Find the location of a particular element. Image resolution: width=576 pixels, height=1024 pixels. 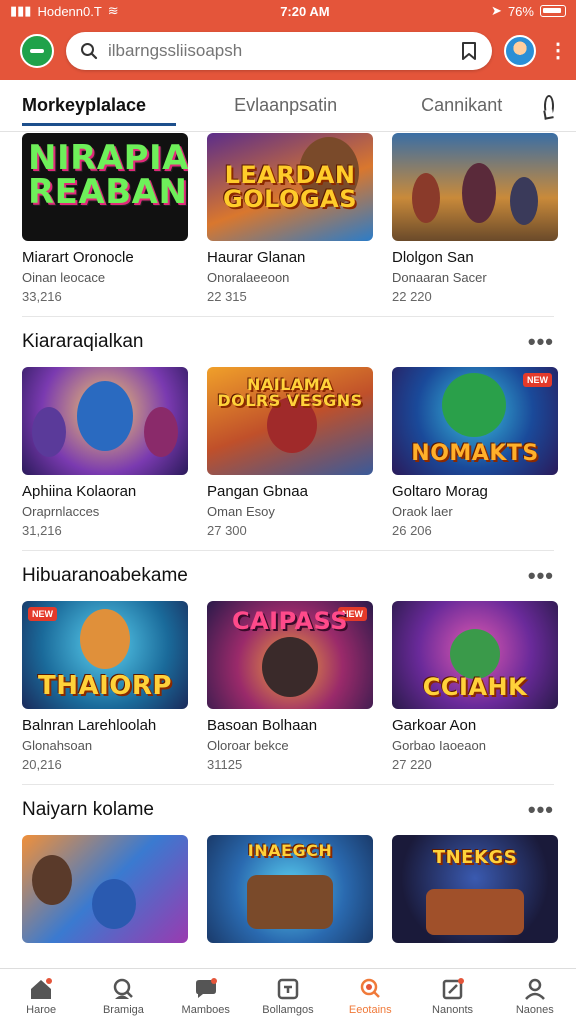

app-header: ⋮ is located at coordinates (288, 51).